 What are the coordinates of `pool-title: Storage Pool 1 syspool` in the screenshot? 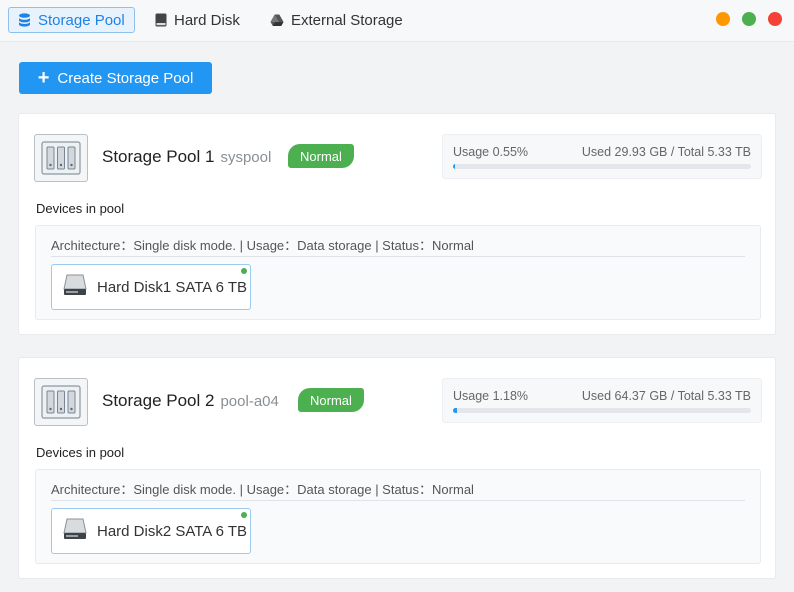 It's located at (186, 157).